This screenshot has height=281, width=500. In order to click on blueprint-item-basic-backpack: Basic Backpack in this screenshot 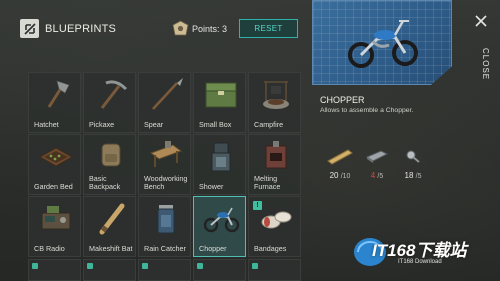, I will do `click(109, 164)`.